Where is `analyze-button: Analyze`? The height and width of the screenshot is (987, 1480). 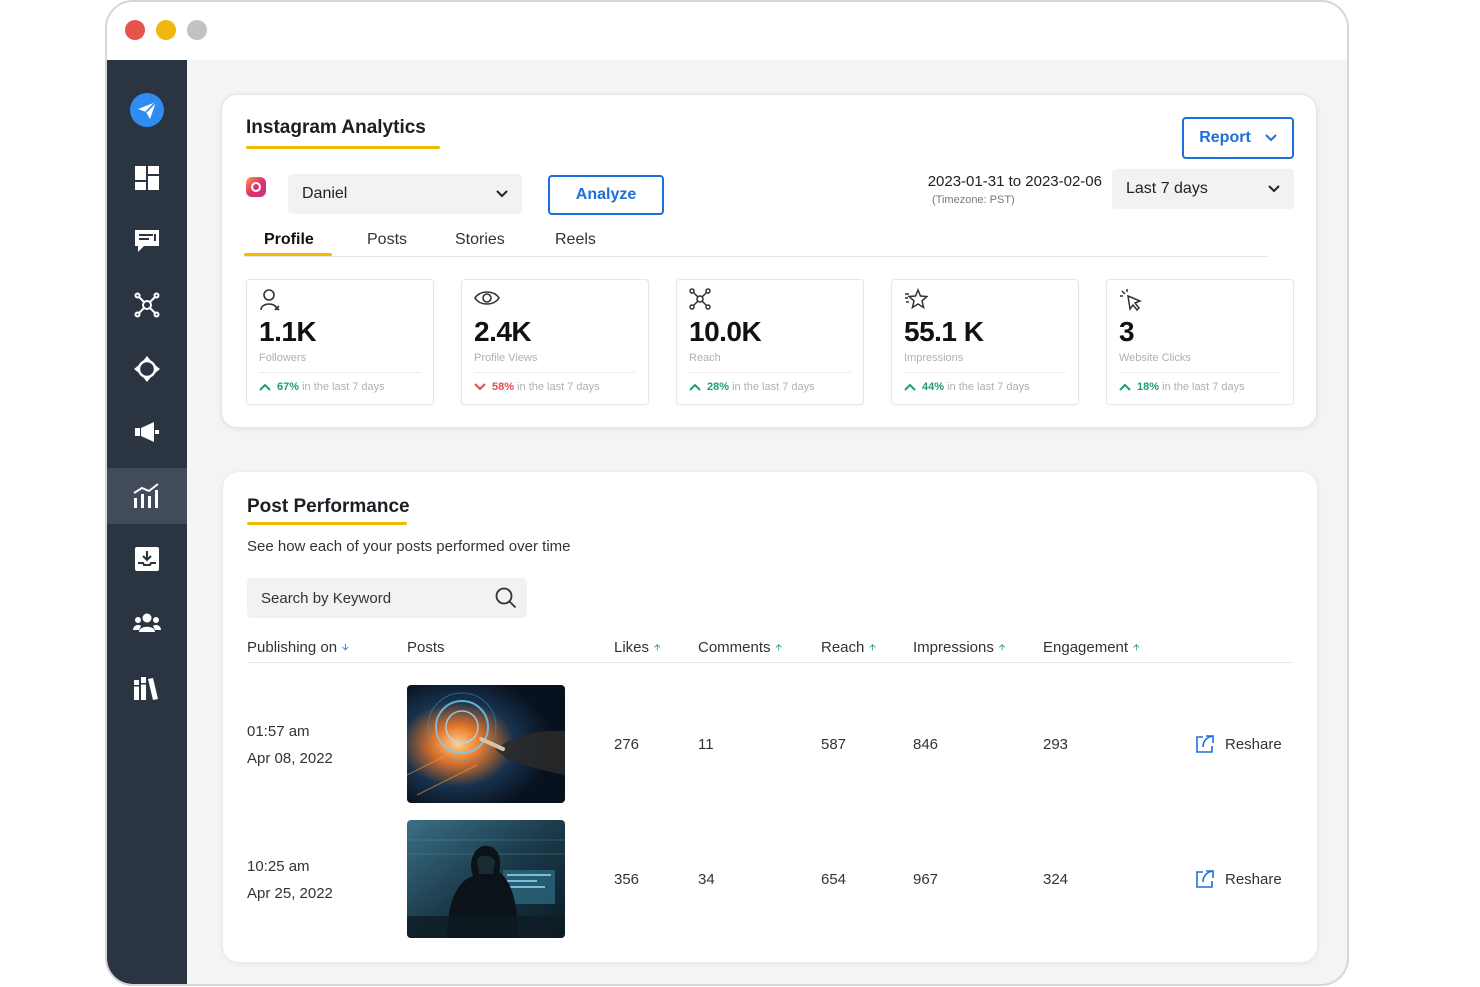 analyze-button: Analyze is located at coordinates (606, 195).